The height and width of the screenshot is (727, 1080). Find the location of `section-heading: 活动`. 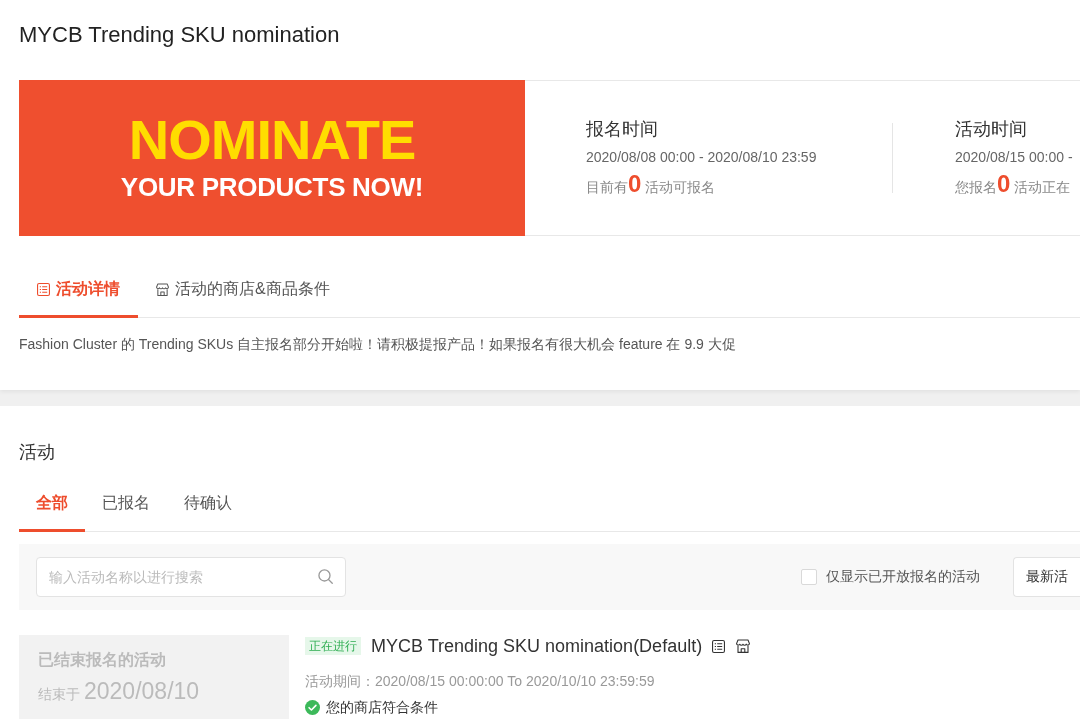

section-heading: 活动 is located at coordinates (37, 452).